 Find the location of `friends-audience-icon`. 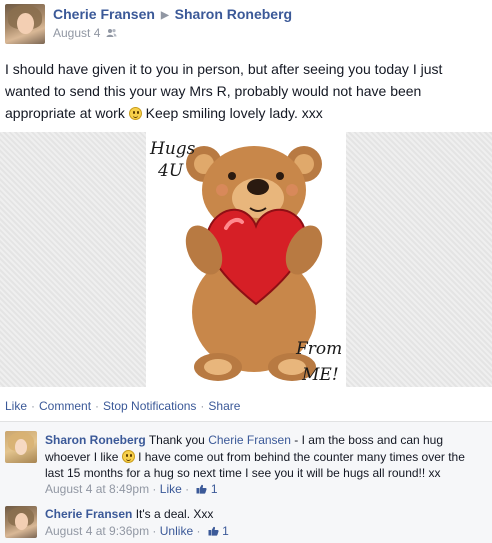

friends-audience-icon is located at coordinates (111, 32).